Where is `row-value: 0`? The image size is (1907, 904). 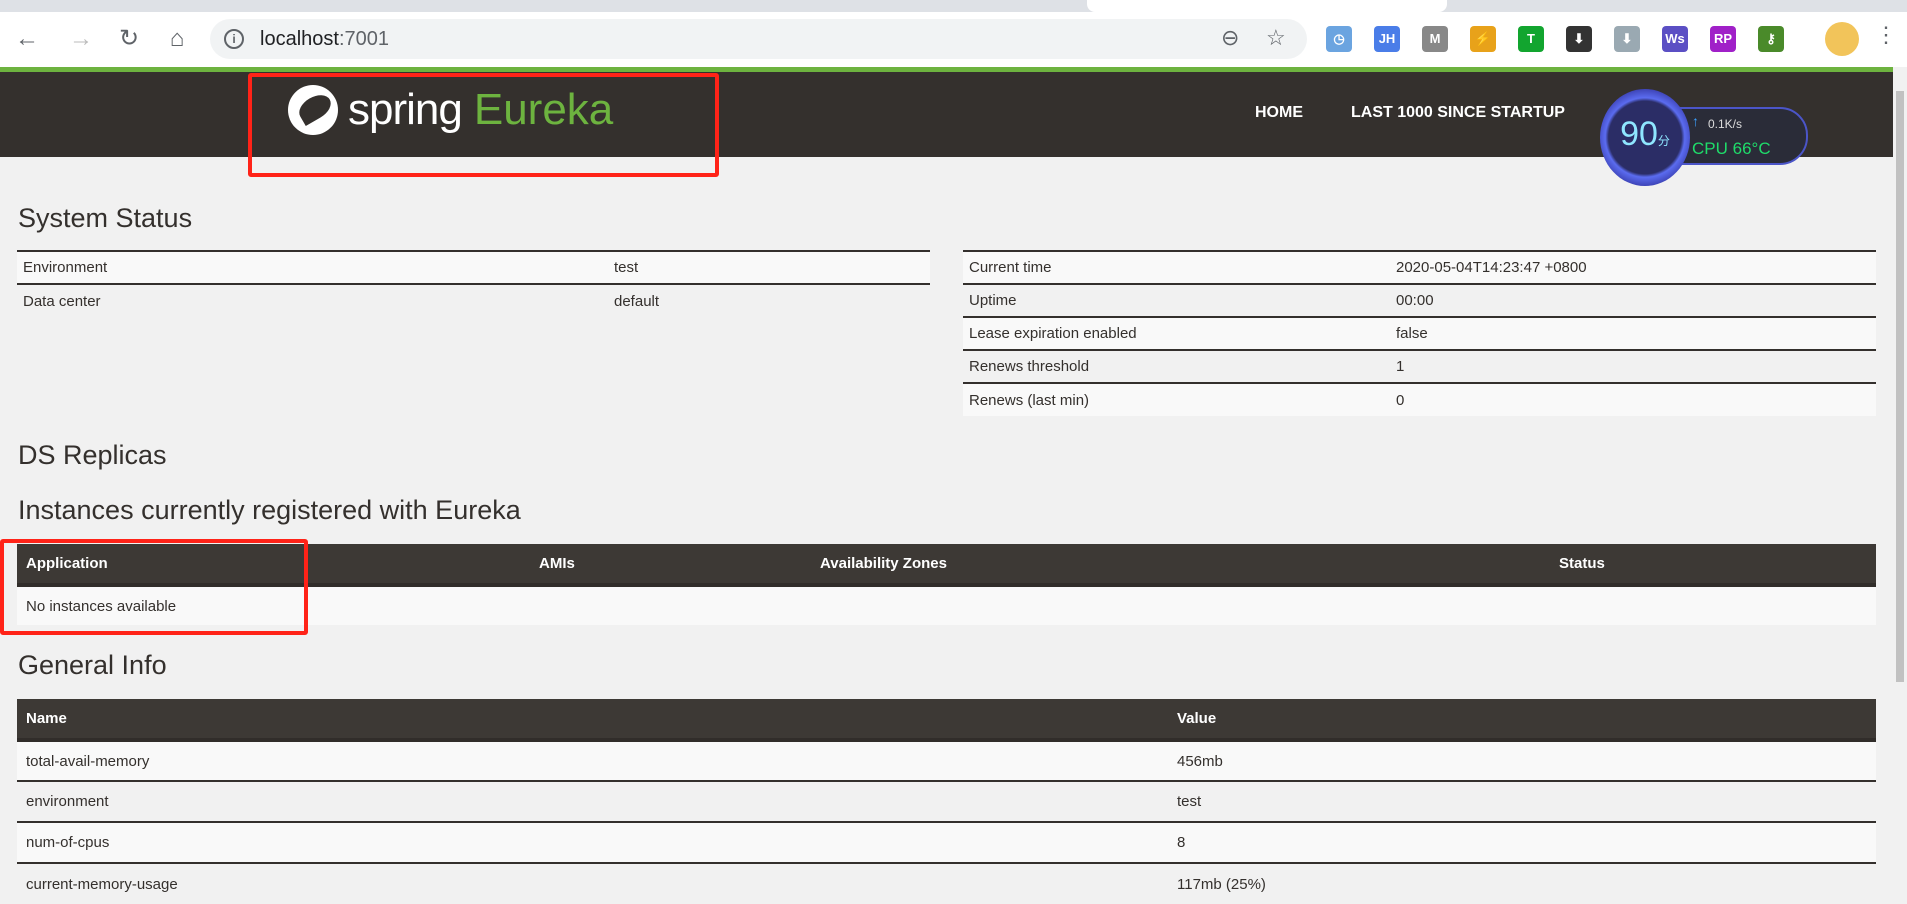
row-value: 0 is located at coordinates (1400, 400).